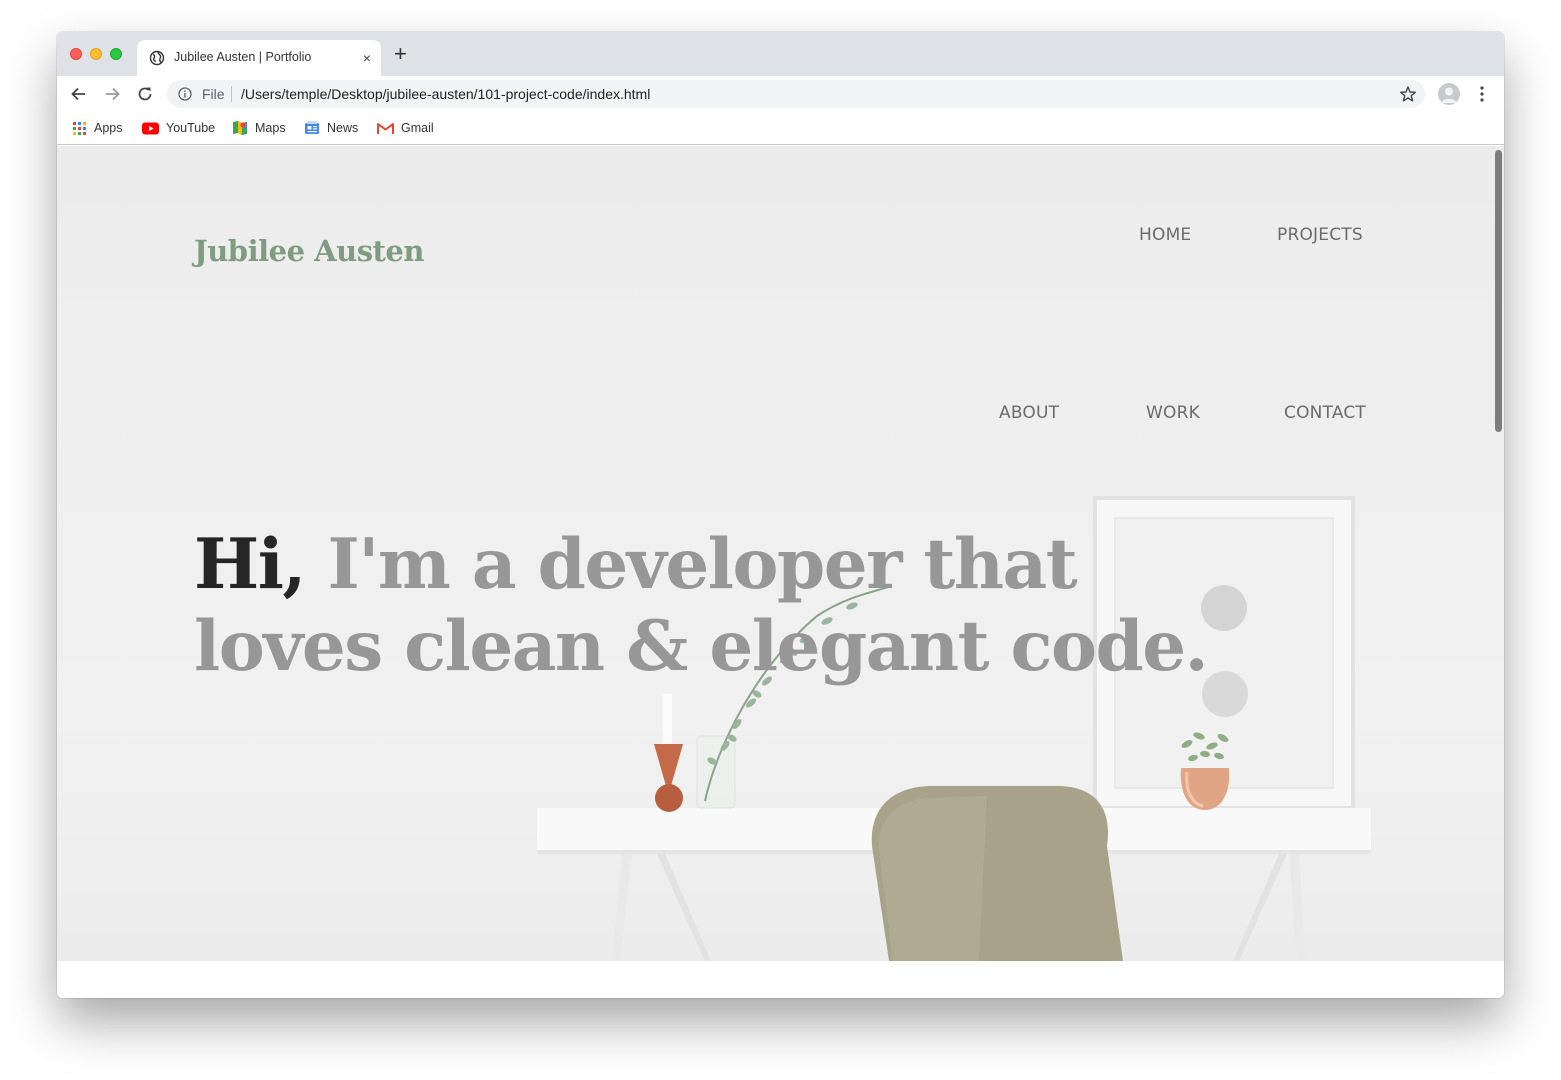  Describe the element at coordinates (239, 564) in the screenshot. I see `hero-greeting: Hi` at that location.